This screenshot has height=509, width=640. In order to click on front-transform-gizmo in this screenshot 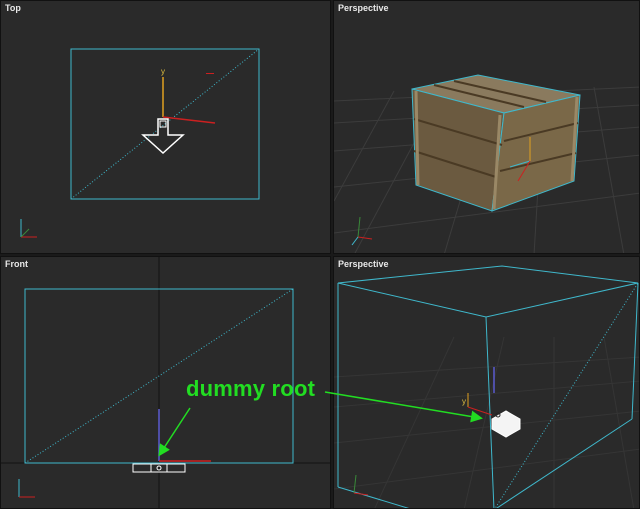, I will do `click(184, 435)`.